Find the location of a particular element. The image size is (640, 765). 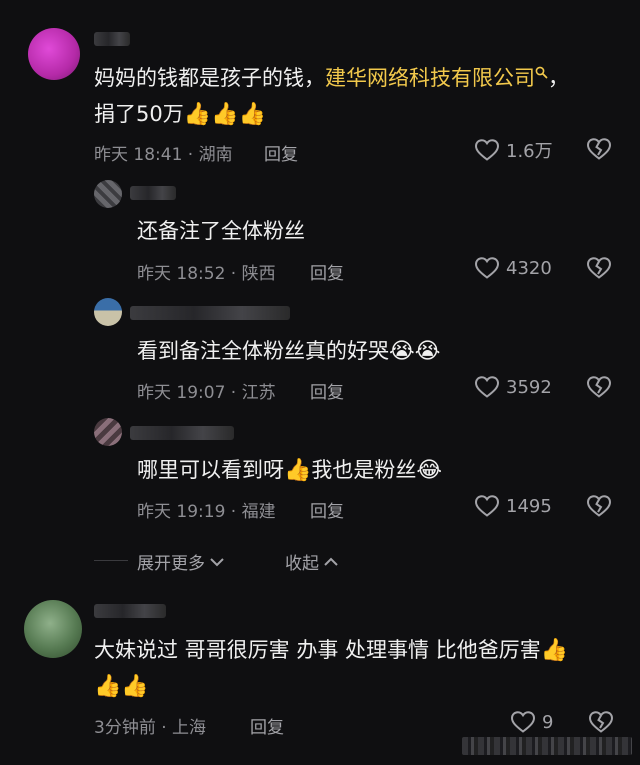

reply-meta: 昨天 18:52 · 陕西 is located at coordinates (206, 274).